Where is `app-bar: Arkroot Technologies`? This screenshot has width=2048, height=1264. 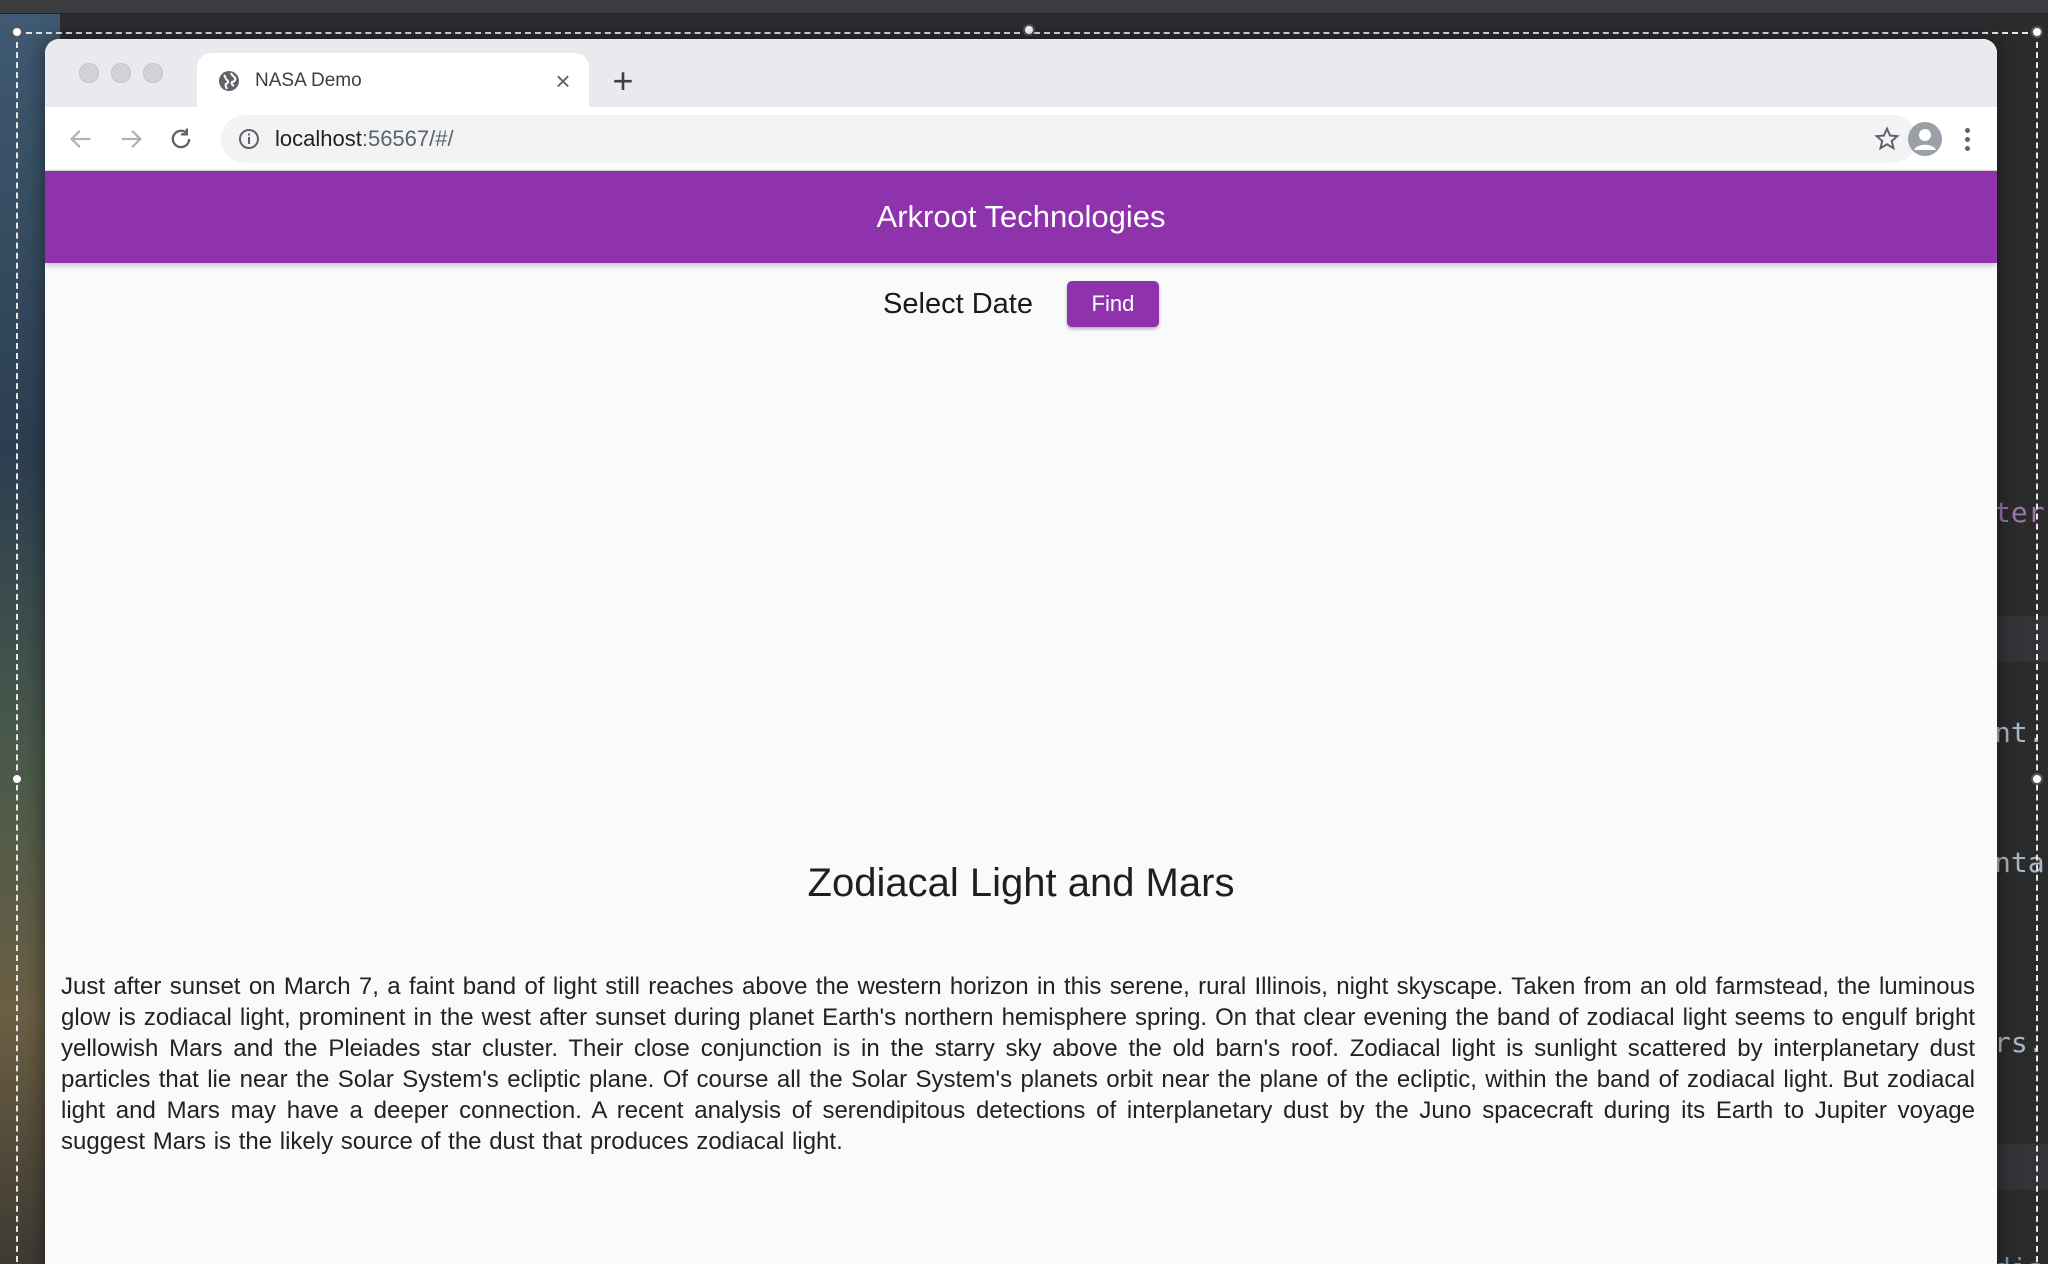
app-bar: Arkroot Technologies is located at coordinates (1021, 217).